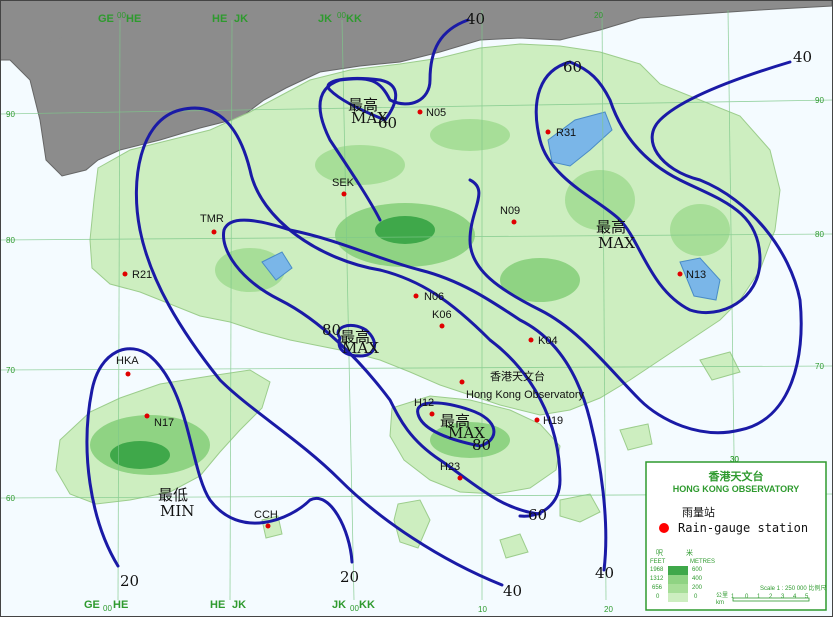  Describe the element at coordinates (517, 376) in the screenshot. I see `hko-label-zh: 香港天文台` at that location.